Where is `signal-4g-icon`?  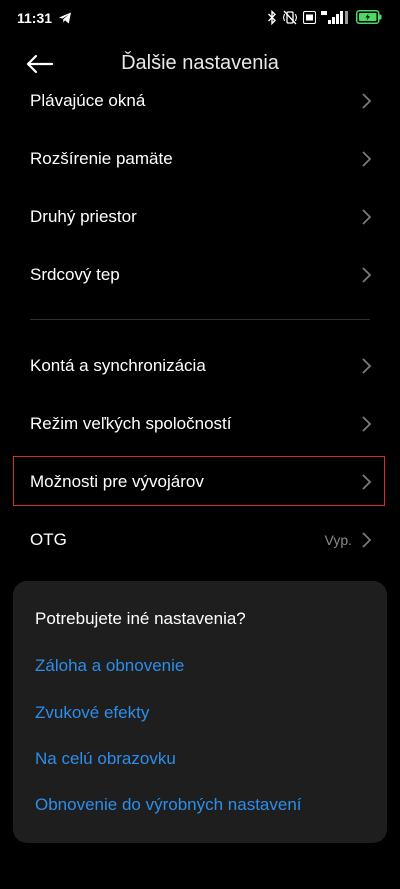
signal-4g-icon is located at coordinates (334, 17).